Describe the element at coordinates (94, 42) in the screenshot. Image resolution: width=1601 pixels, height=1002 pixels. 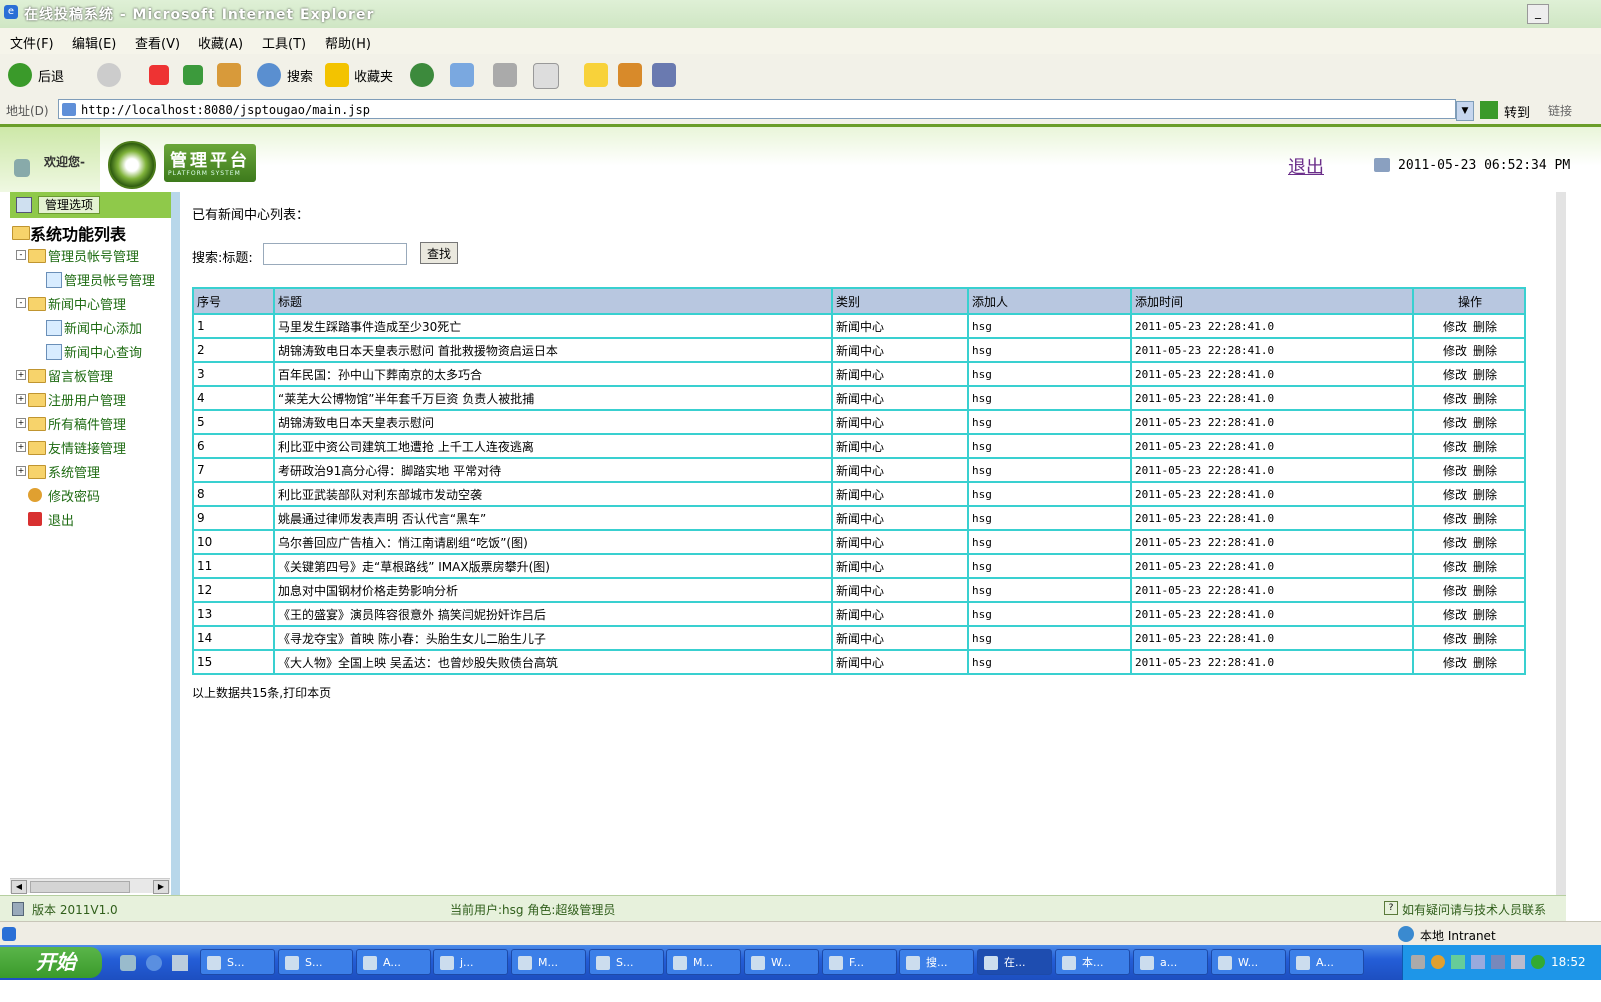
I see `menu-edit: 编辑(E)` at that location.